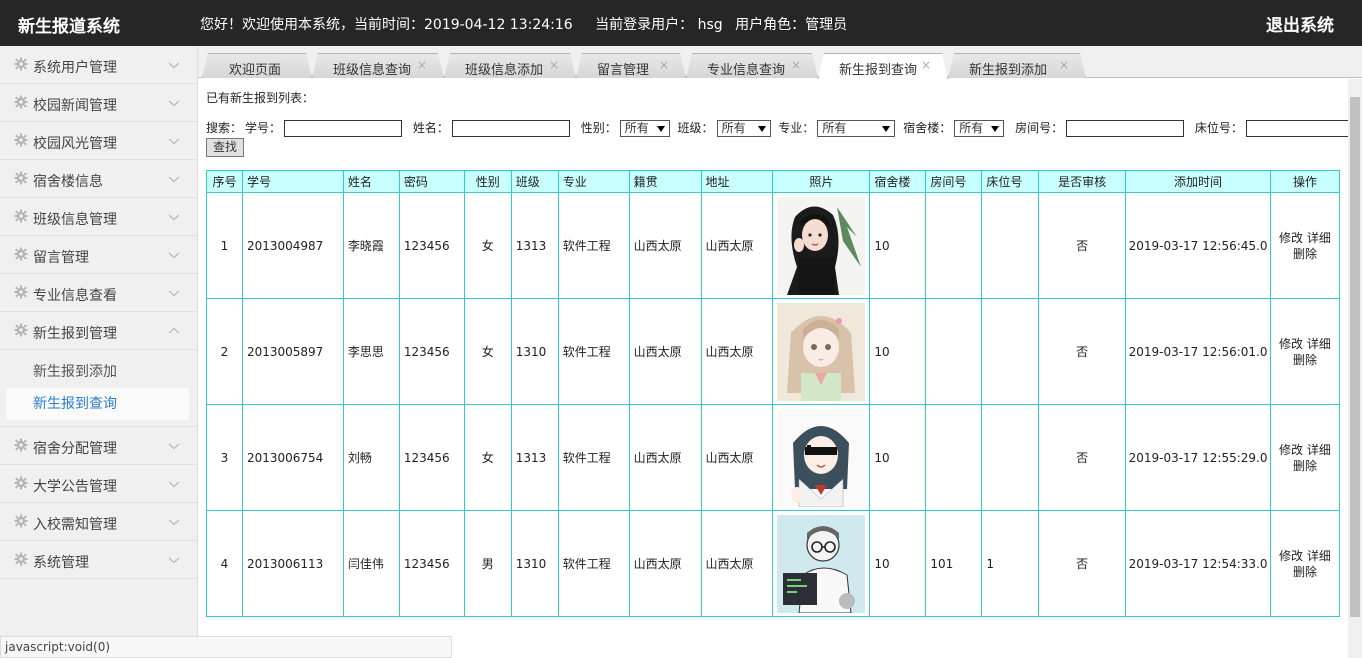 Image resolution: width=1362 pixels, height=658 pixels. What do you see at coordinates (1010, 181) in the screenshot?
I see `column-header: 床位号` at bounding box center [1010, 181].